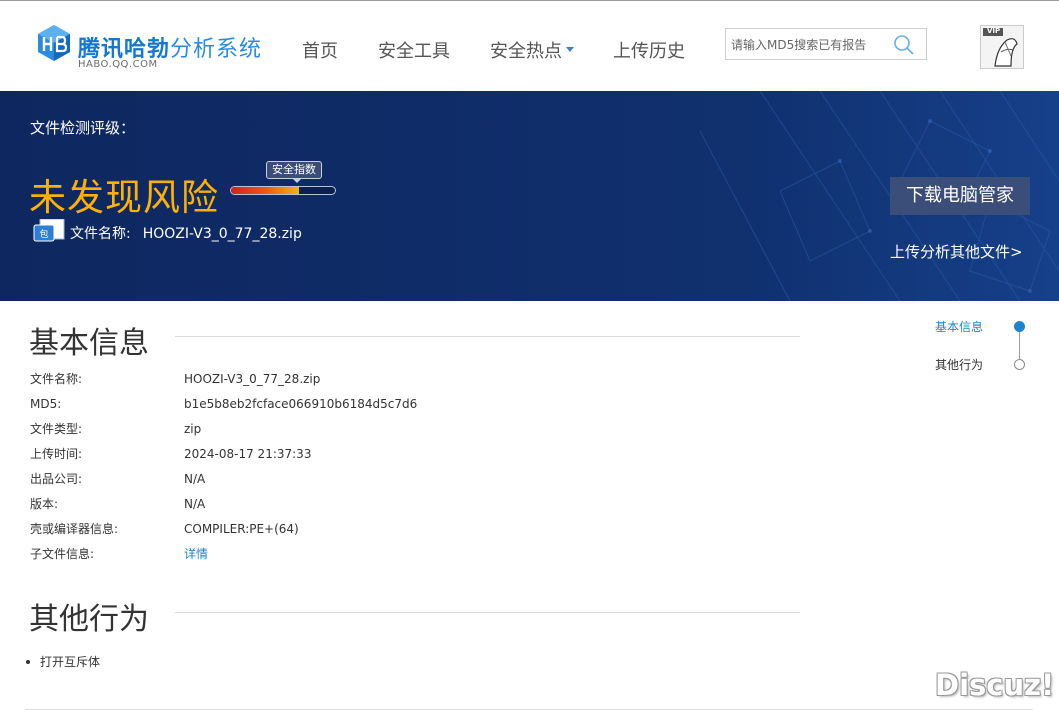 The image size is (1059, 711). What do you see at coordinates (46, 404) in the screenshot?
I see `info-key: MD5:` at bounding box center [46, 404].